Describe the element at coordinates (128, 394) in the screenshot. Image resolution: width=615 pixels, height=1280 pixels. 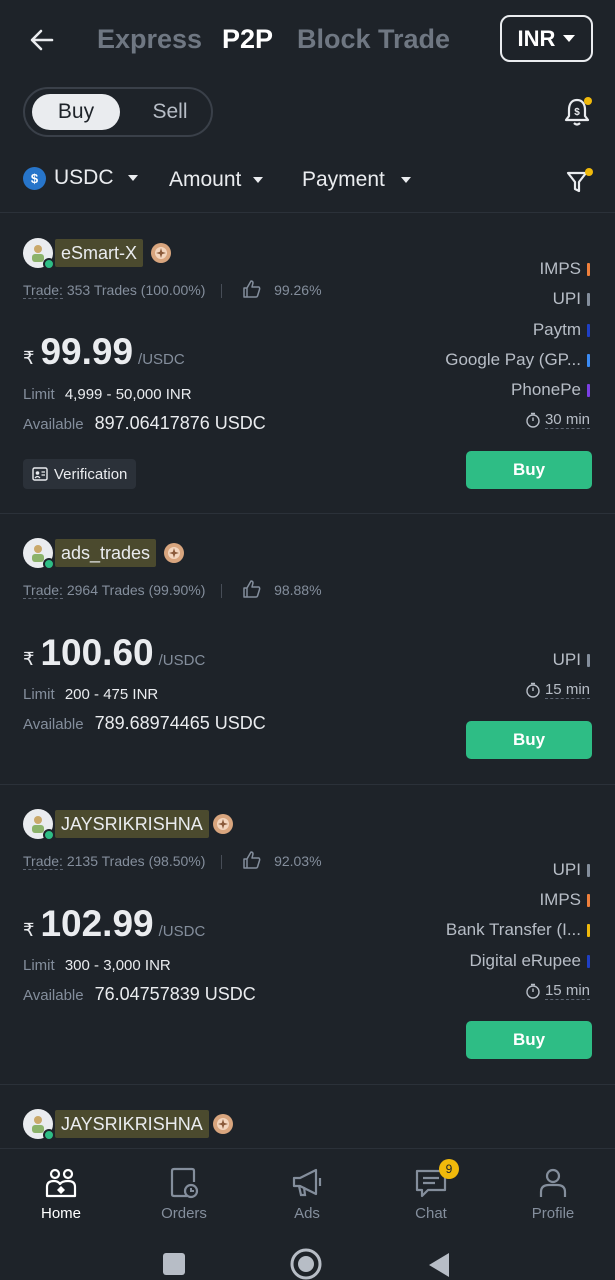
I see `limit-value: 4,999 - 50,000 INR` at that location.